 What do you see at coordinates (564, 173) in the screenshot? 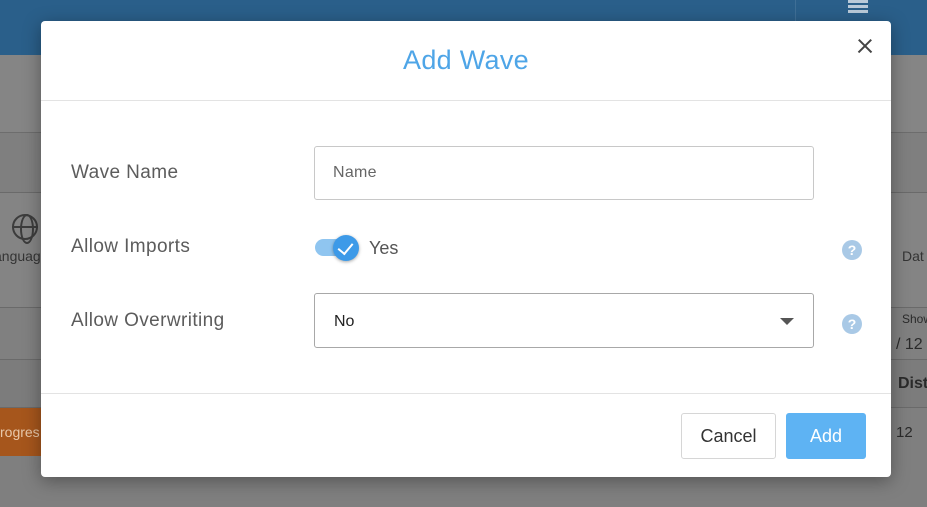
I see `wave-name-input` at bounding box center [564, 173].